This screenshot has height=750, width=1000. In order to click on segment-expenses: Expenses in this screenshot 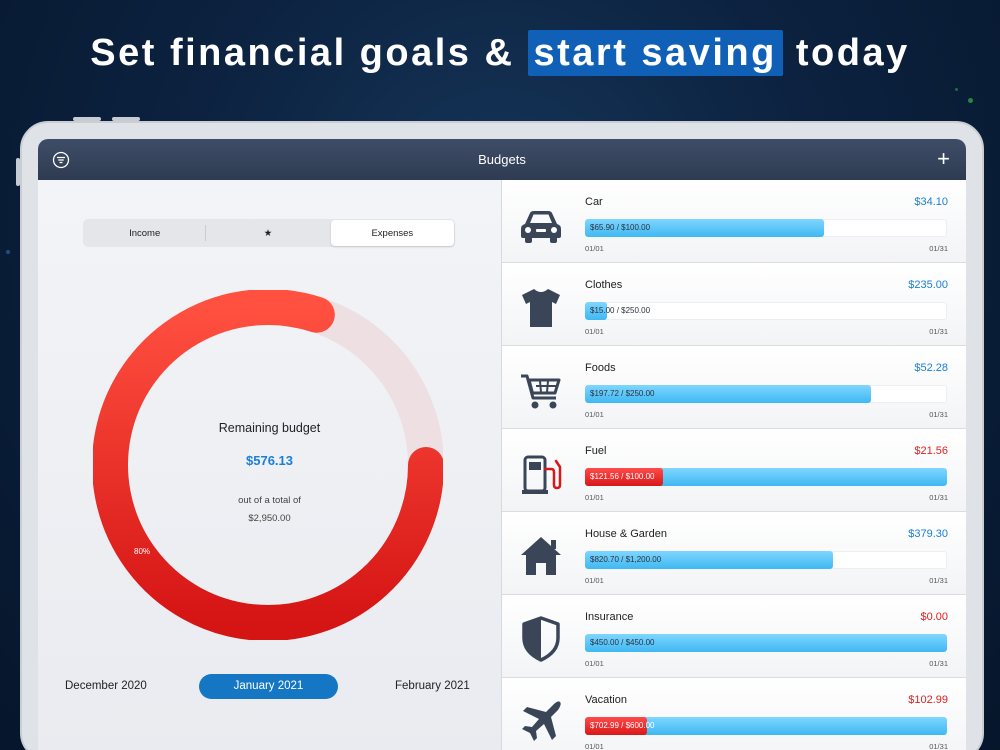, I will do `click(392, 233)`.